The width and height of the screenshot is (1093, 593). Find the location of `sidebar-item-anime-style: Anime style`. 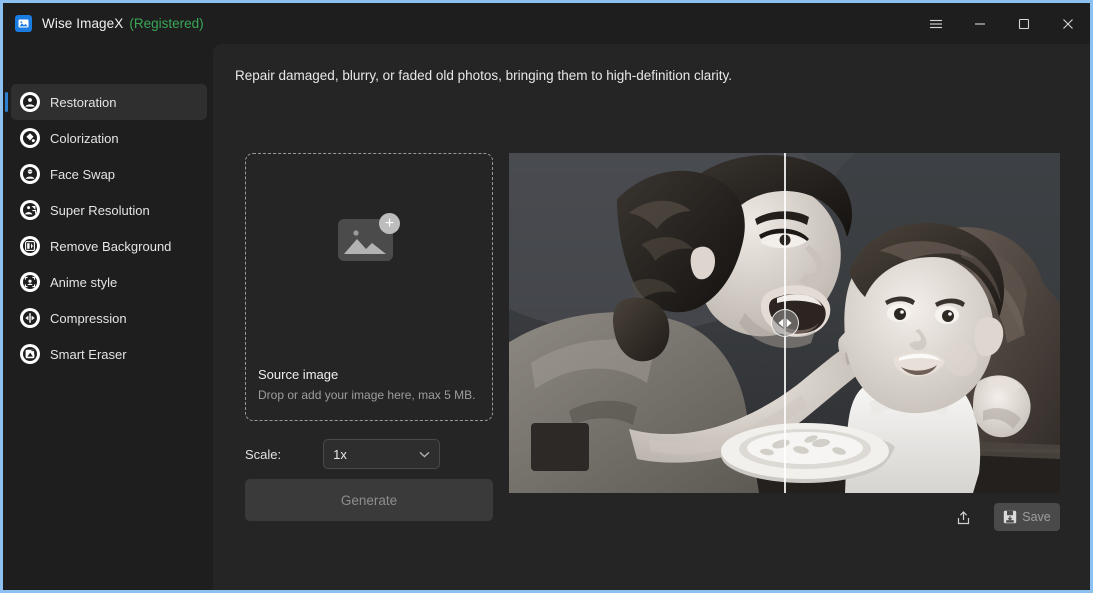

sidebar-item-anime-style: Anime style is located at coordinates (109, 282).